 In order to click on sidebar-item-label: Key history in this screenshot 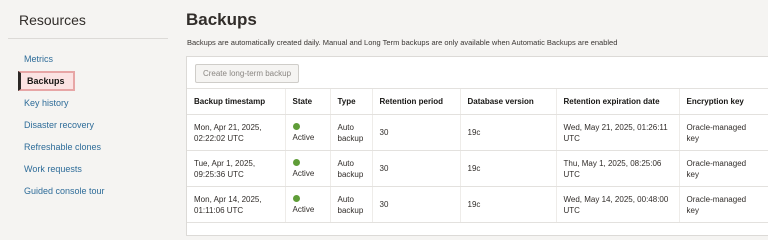, I will do `click(46, 103)`.